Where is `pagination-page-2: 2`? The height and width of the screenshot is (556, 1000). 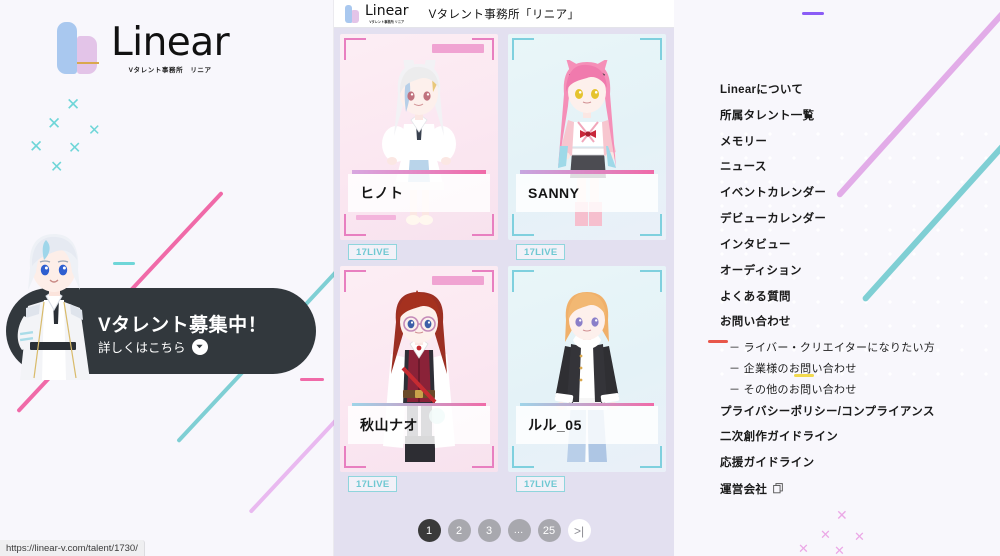 pagination-page-2: 2 is located at coordinates (459, 530).